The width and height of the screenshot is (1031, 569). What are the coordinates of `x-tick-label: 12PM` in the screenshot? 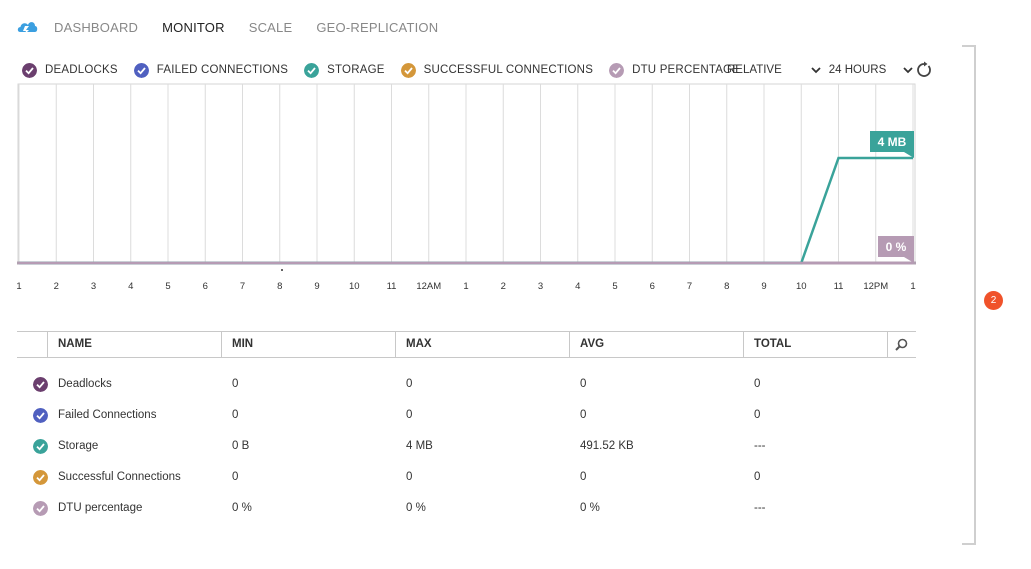 It's located at (875, 286).